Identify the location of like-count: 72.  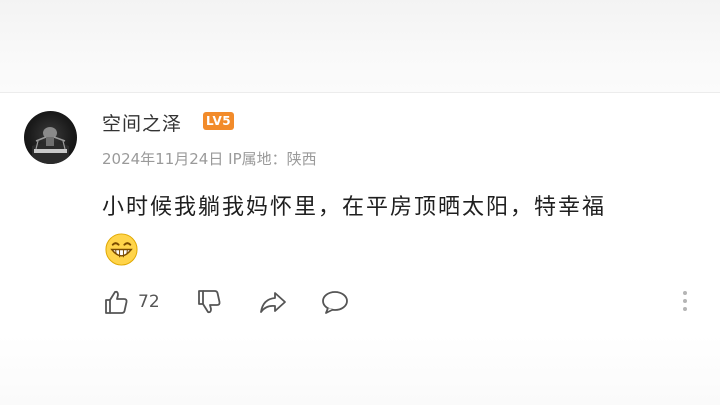
(149, 302).